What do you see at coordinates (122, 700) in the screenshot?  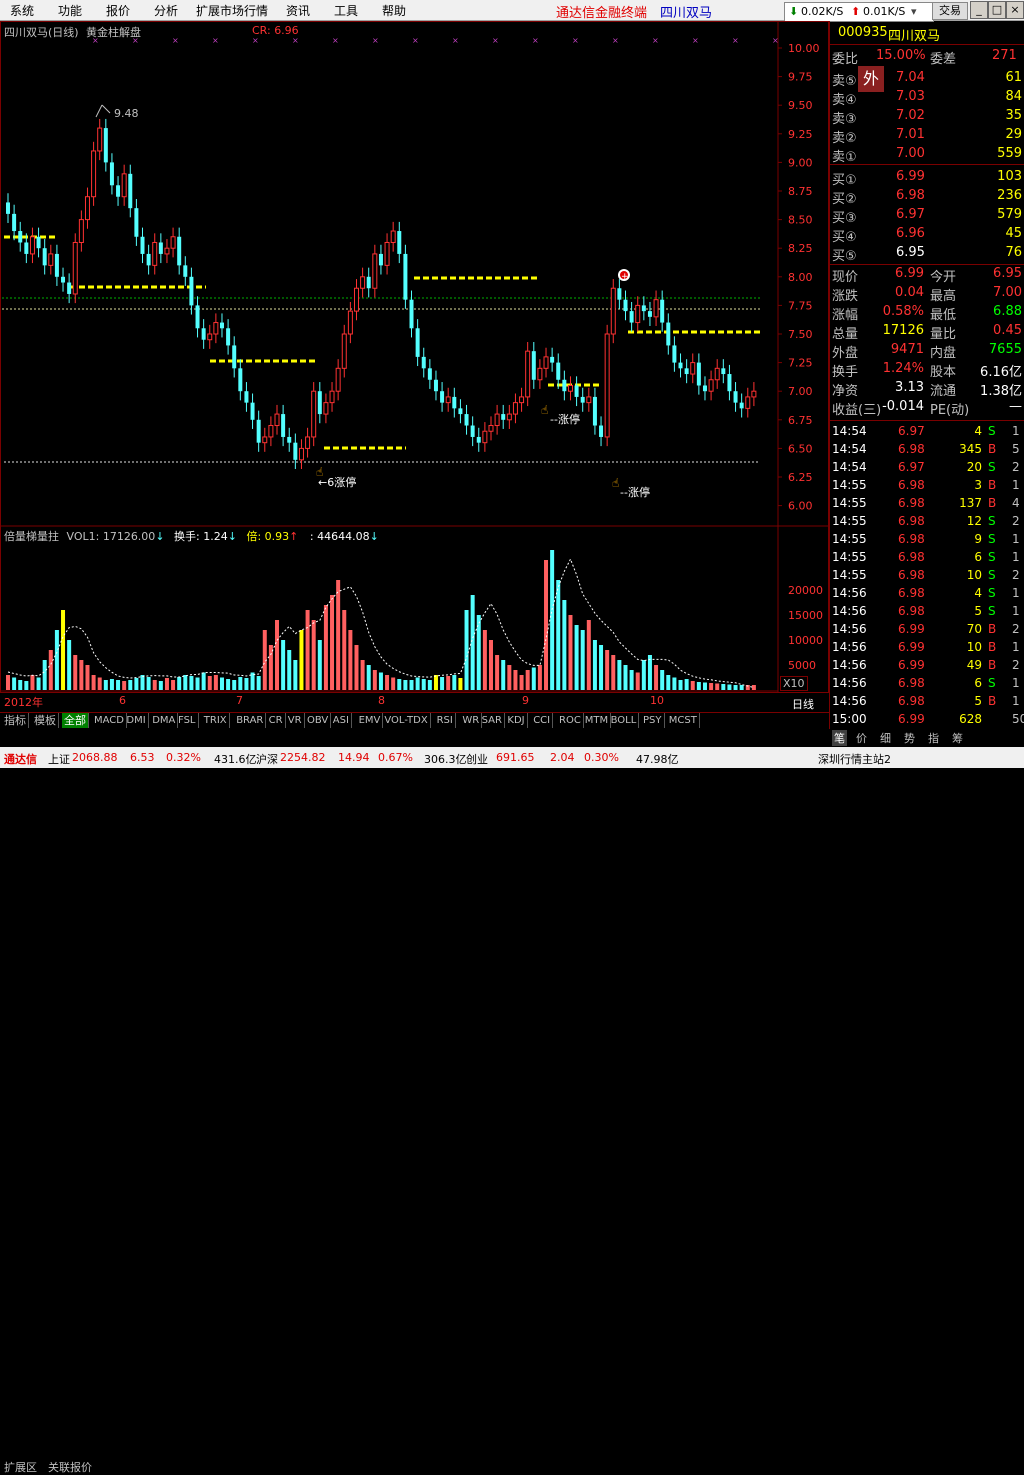 I see `x-label-6: 6` at bounding box center [122, 700].